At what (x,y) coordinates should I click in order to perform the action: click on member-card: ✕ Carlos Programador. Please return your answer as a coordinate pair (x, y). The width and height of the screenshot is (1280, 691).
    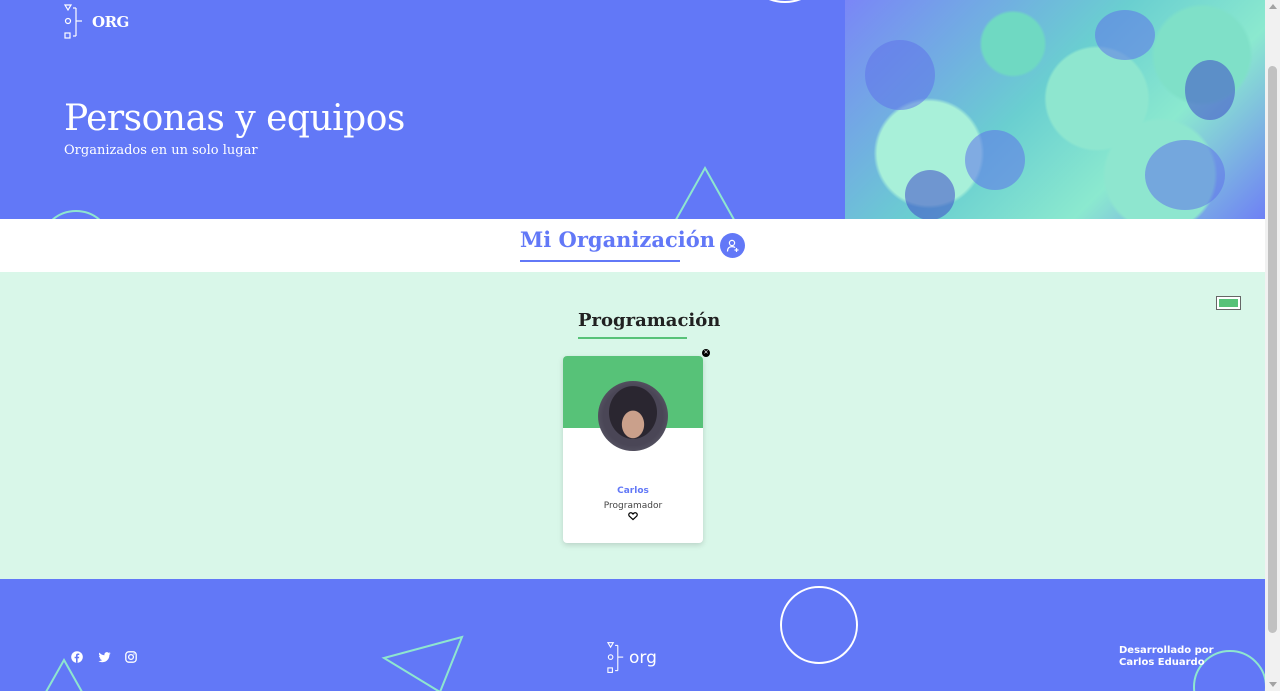
    Looking at the image, I should click on (636, 446).